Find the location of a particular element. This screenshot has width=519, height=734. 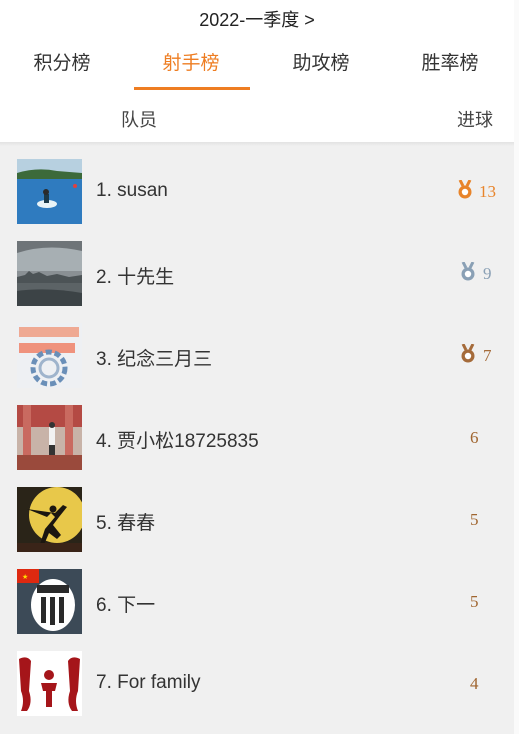

player-name: 1. susan is located at coordinates (132, 190).